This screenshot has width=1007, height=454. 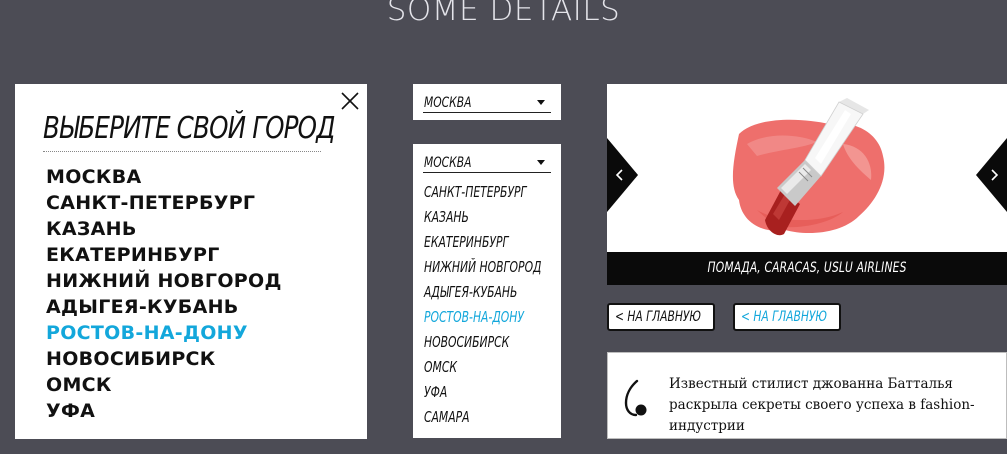 I want to click on close-icon, so click(x=350, y=101).